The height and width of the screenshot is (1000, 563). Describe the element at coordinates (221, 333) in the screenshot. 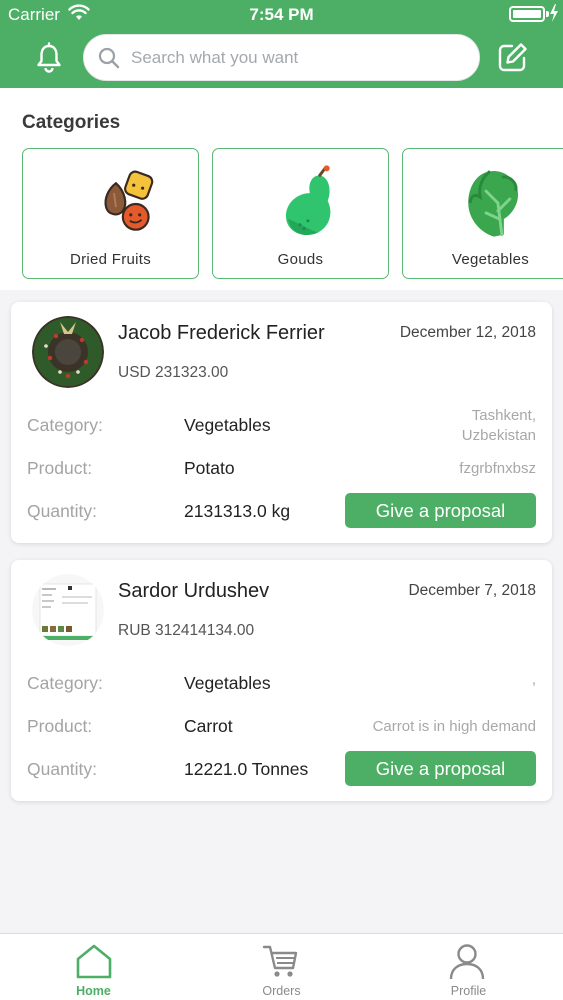

I see `user-name: Jacob Frederick Ferrier` at that location.